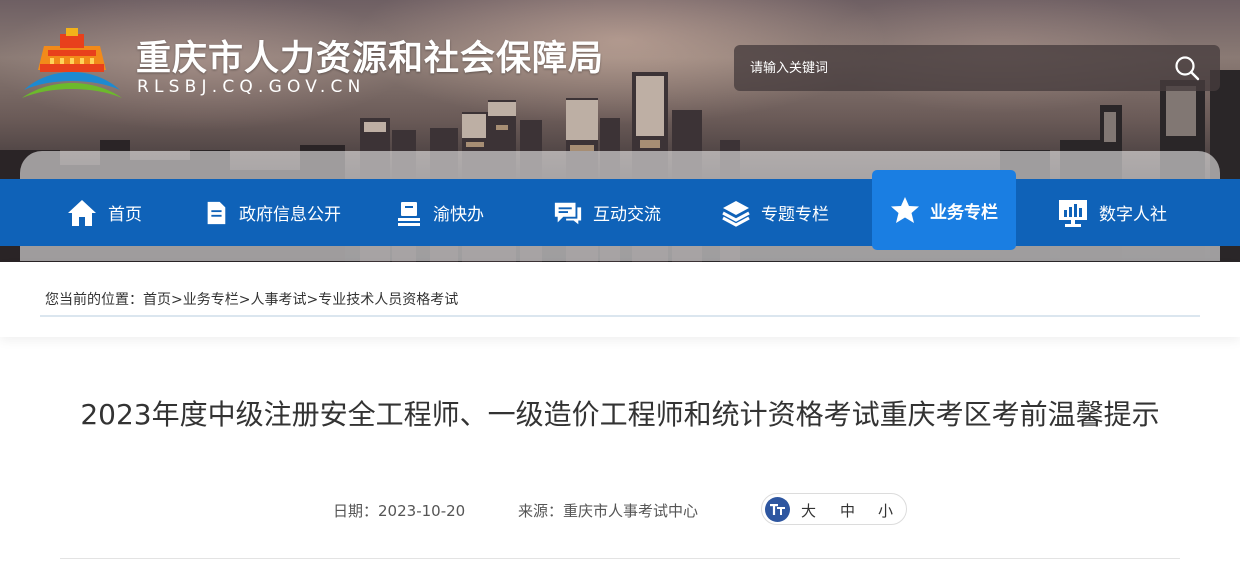 The image size is (1240, 570). What do you see at coordinates (631, 511) in the screenshot?
I see `source-value: 重庆市人事考试中心` at bounding box center [631, 511].